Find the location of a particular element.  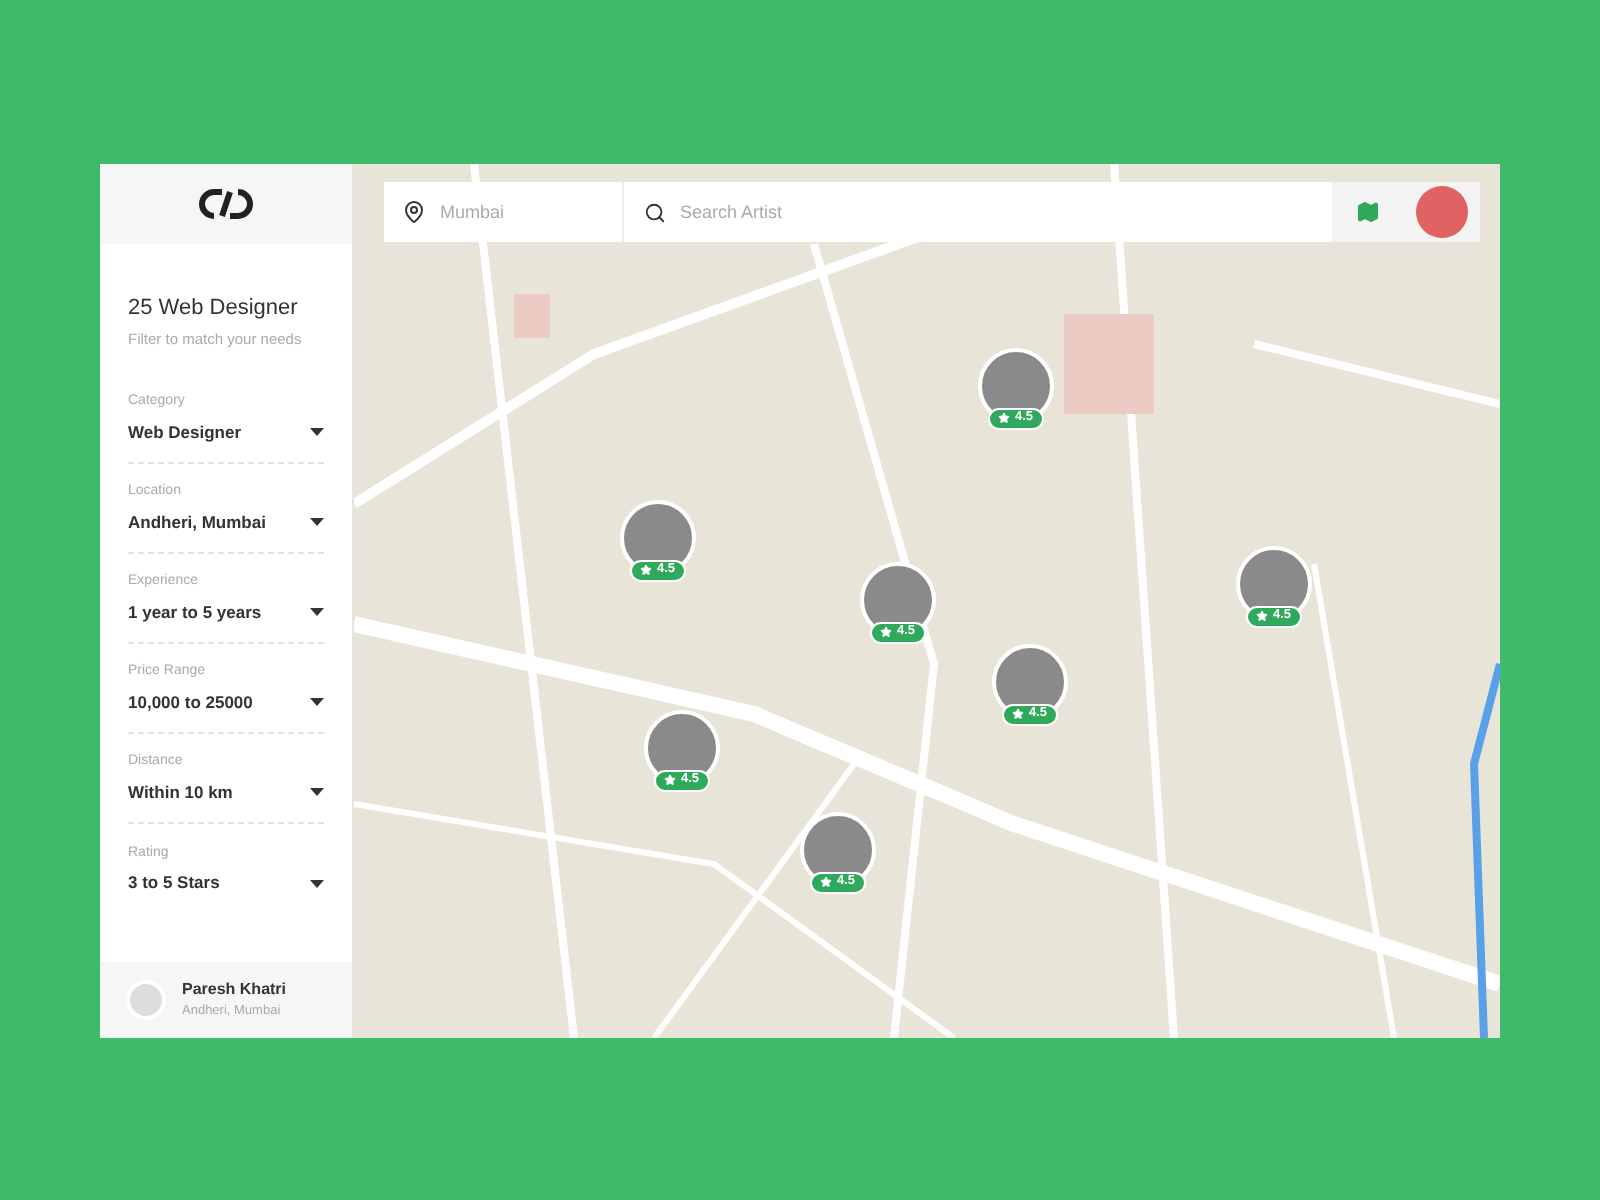

map-view-button is located at coordinates (1368, 211).